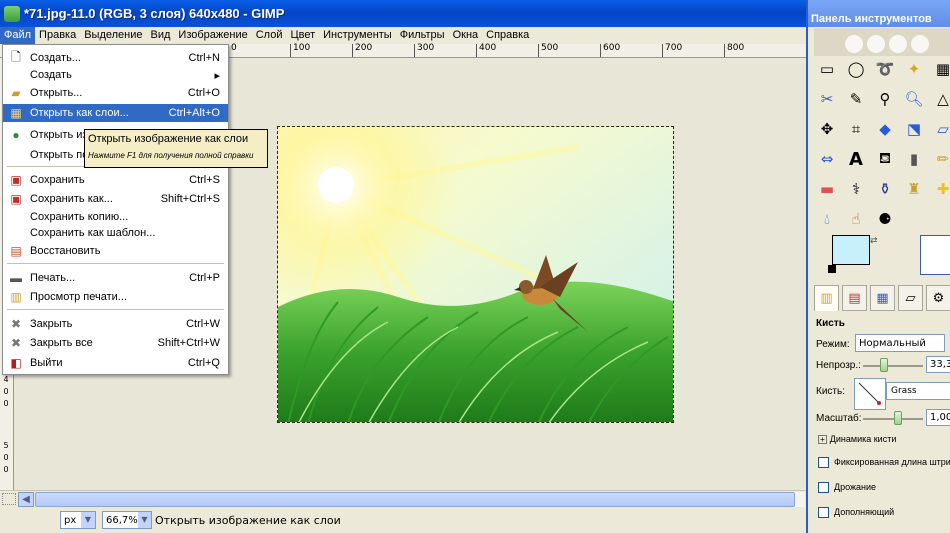  I want to click on clone-icon: ♜, so click(914, 189).